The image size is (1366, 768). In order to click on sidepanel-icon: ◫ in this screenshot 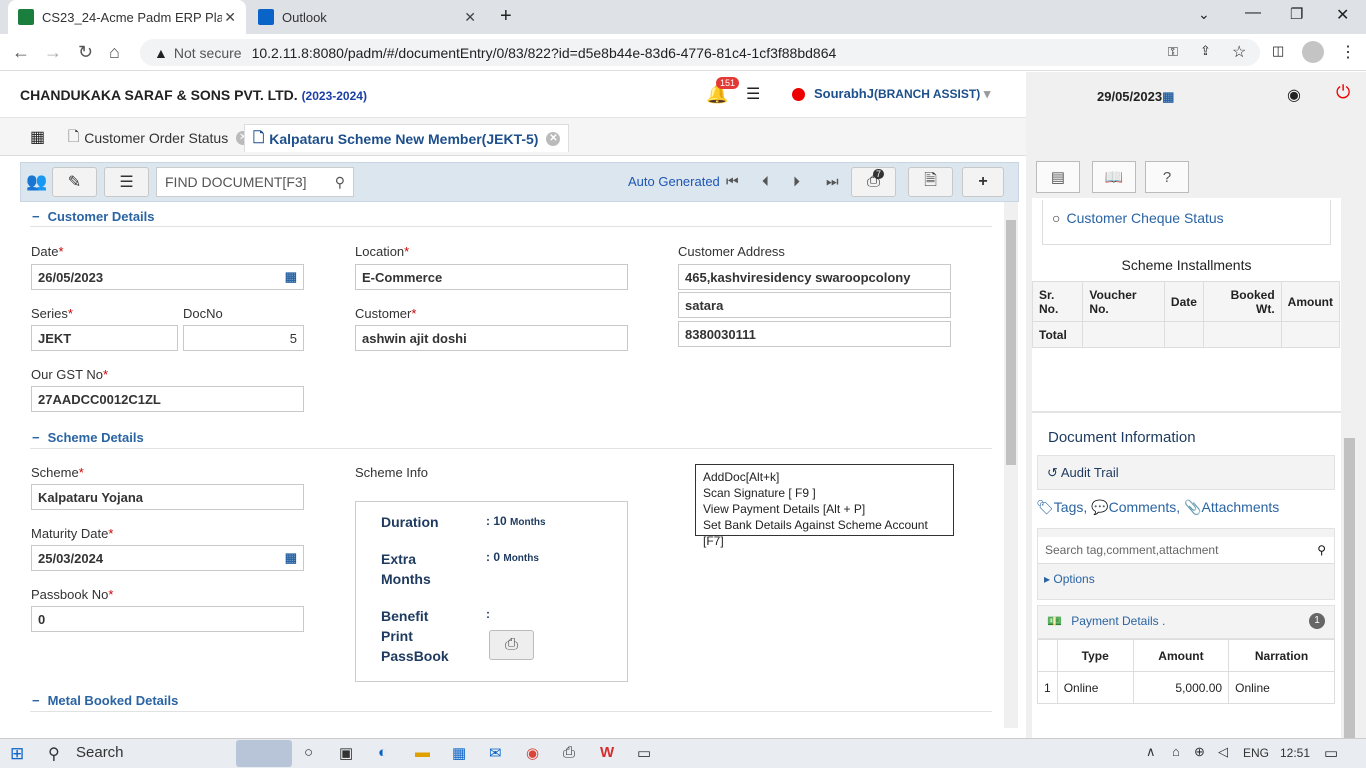, I will do `click(1278, 51)`.